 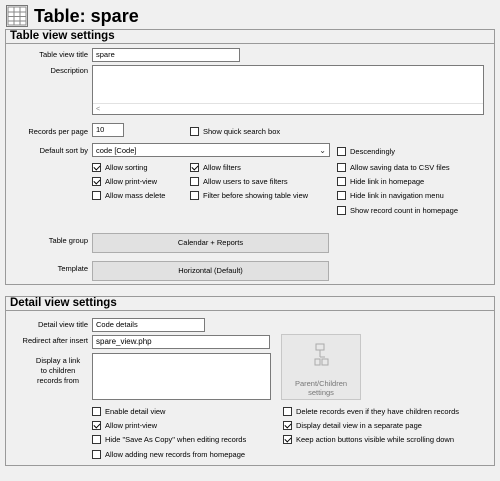 What do you see at coordinates (58, 131) in the screenshot?
I see `records-per-page-label: Records per page` at bounding box center [58, 131].